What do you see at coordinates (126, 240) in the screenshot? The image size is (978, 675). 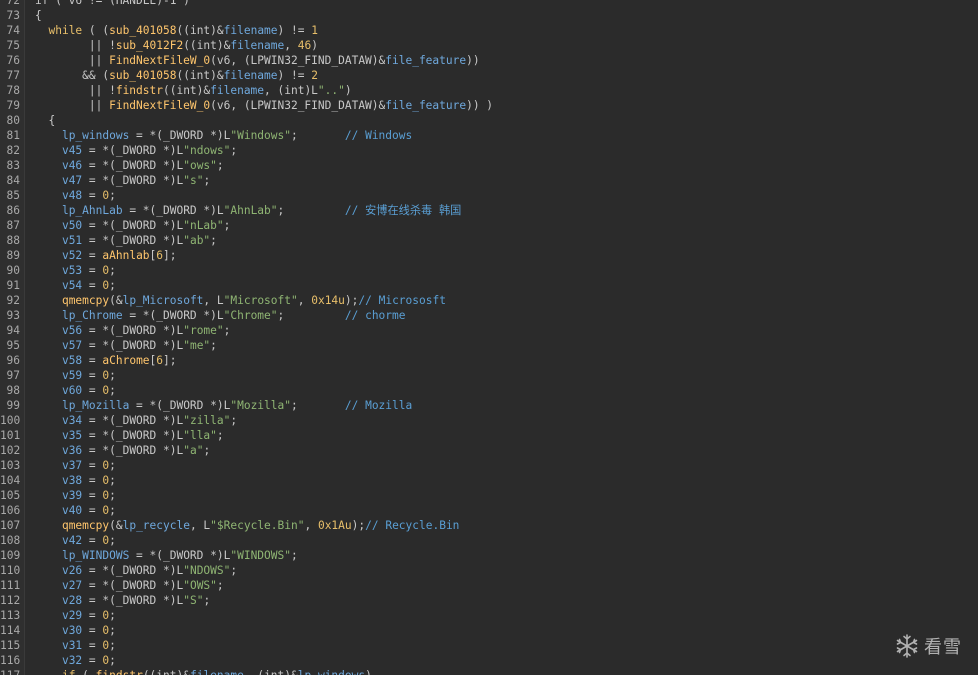 I see `code-text: v51 = *(_DWORD *)L"ab";` at bounding box center [126, 240].